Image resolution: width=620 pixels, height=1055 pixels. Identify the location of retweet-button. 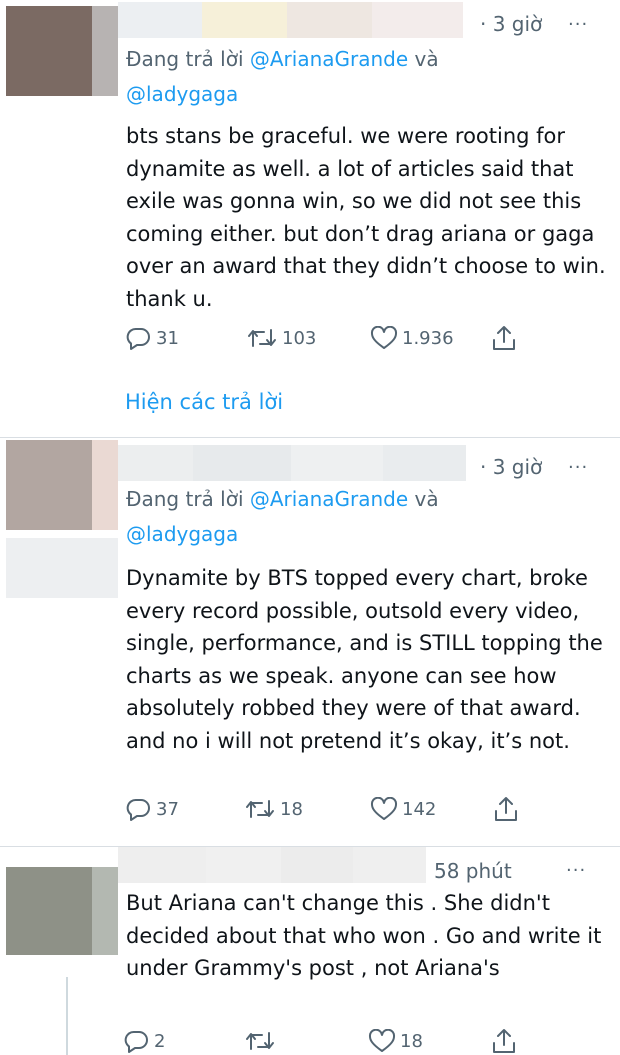
(260, 1041).